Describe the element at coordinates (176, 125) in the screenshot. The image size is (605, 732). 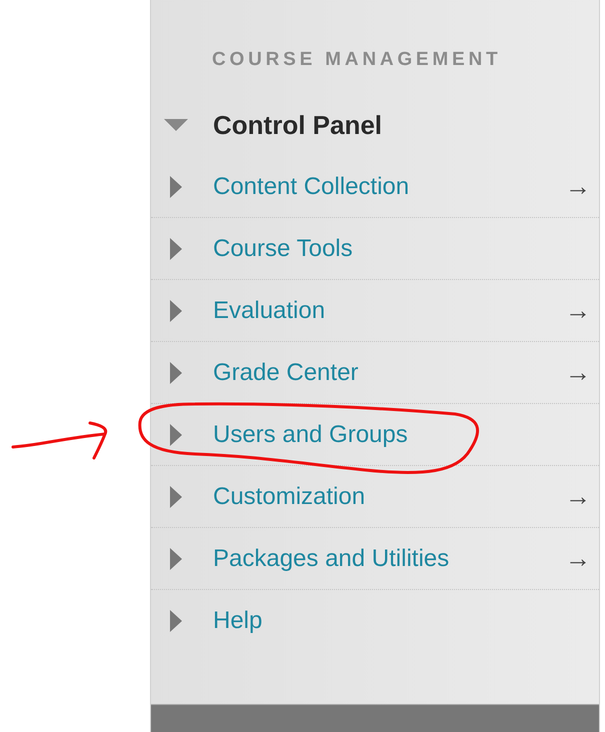
I see `caret-down-icon` at that location.